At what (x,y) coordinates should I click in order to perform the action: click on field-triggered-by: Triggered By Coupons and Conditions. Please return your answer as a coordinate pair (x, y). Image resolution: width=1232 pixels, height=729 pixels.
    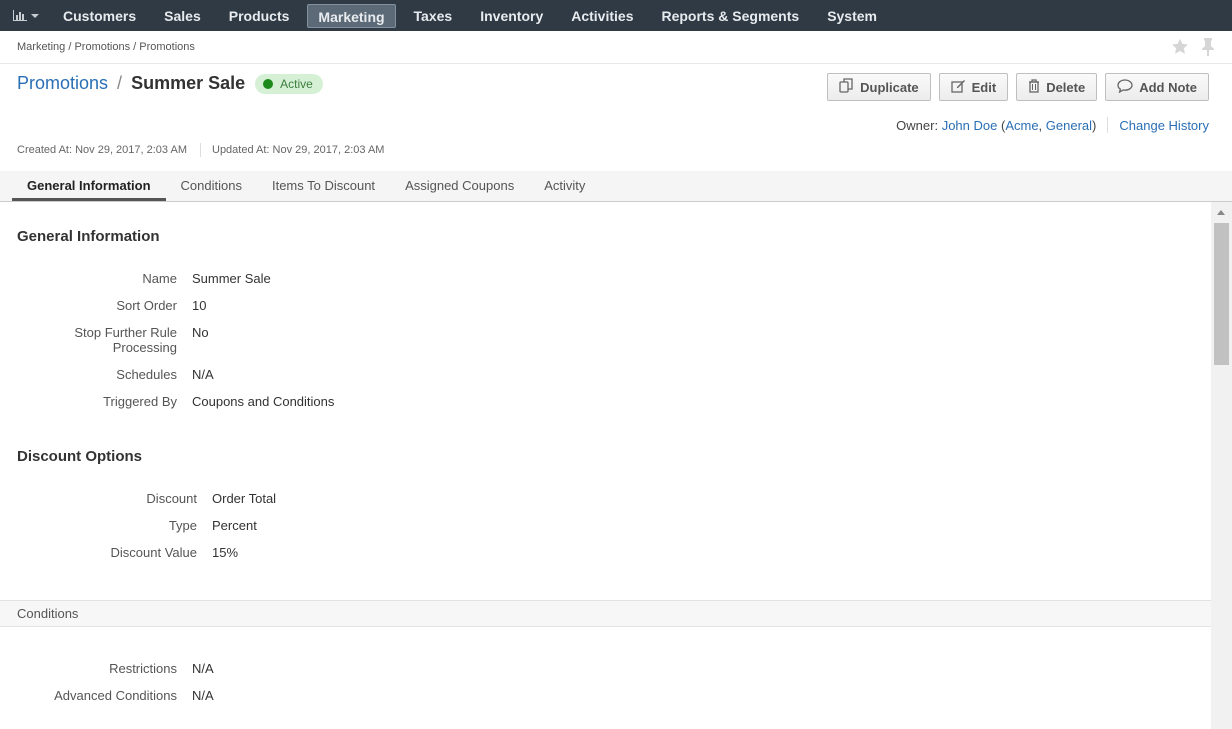
    Looking at the image, I should click on (300, 401).